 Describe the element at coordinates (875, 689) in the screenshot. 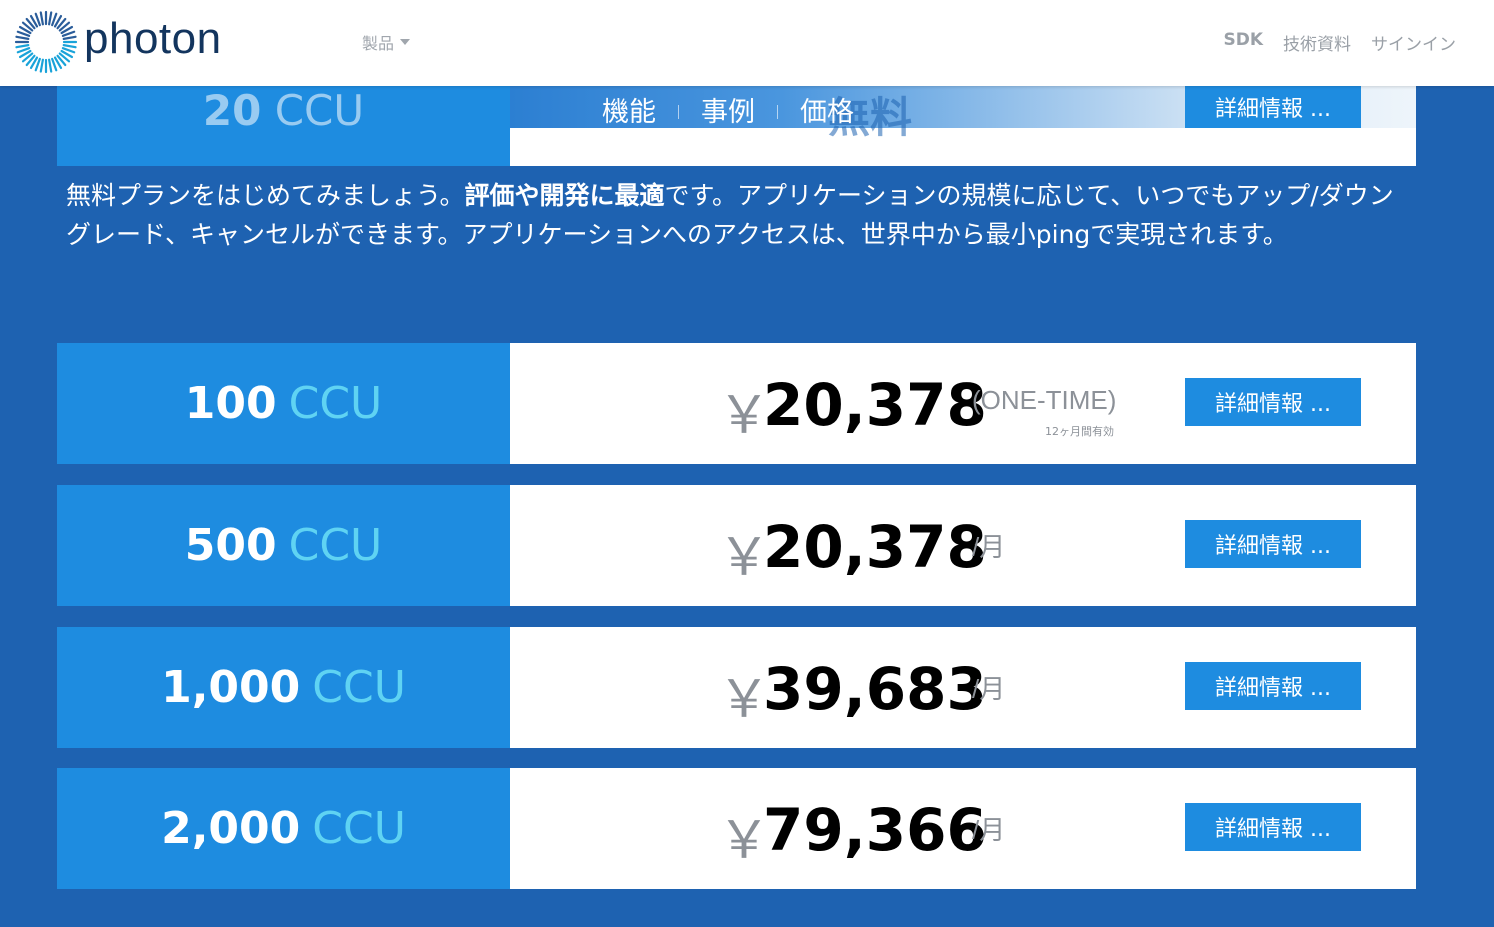

I see `plan-price: 39,683` at that location.